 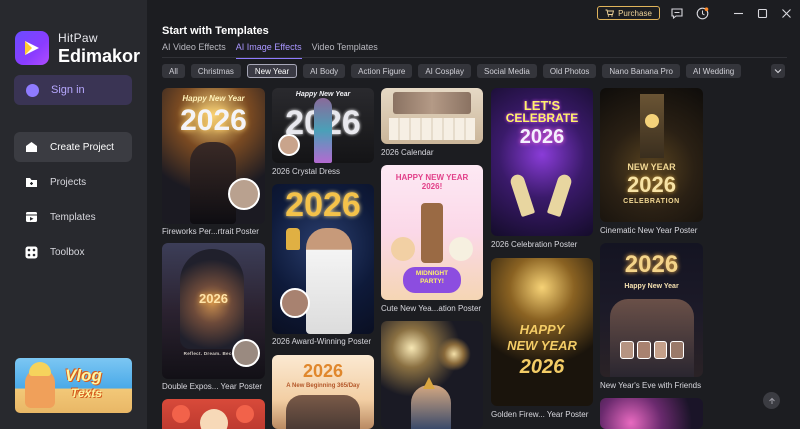 I want to click on chip-old-photos: Old Photos, so click(x=569, y=71).